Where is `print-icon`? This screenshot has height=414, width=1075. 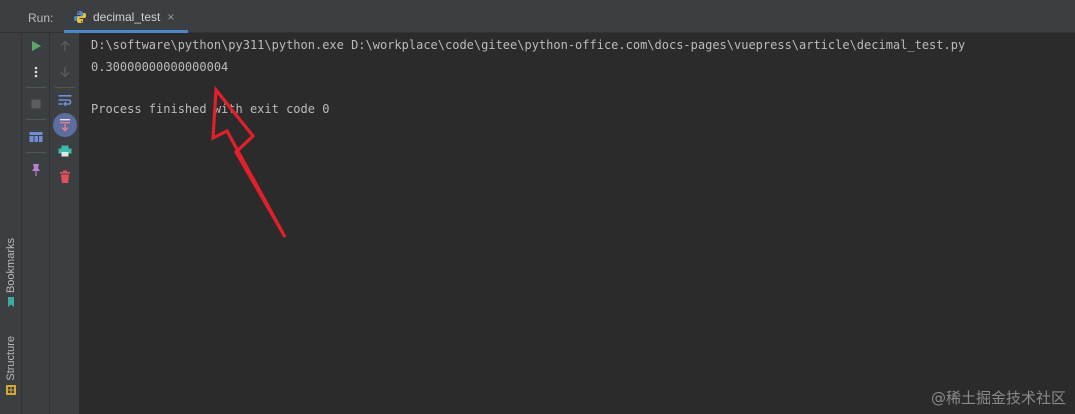 print-icon is located at coordinates (65, 151).